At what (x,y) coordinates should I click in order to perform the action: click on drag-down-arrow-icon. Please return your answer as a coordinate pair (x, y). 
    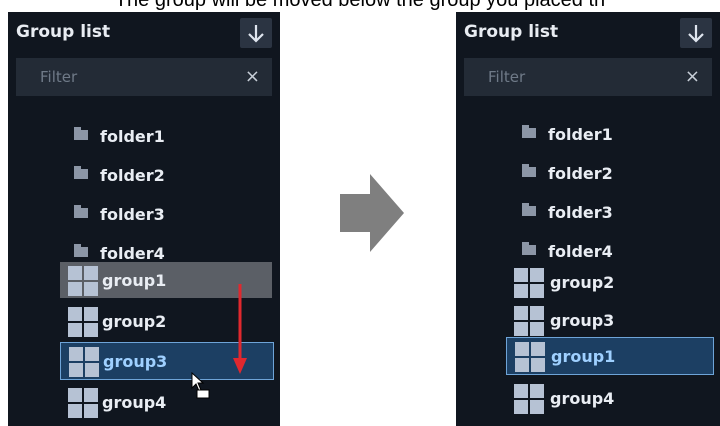
    Looking at the image, I should click on (240, 329).